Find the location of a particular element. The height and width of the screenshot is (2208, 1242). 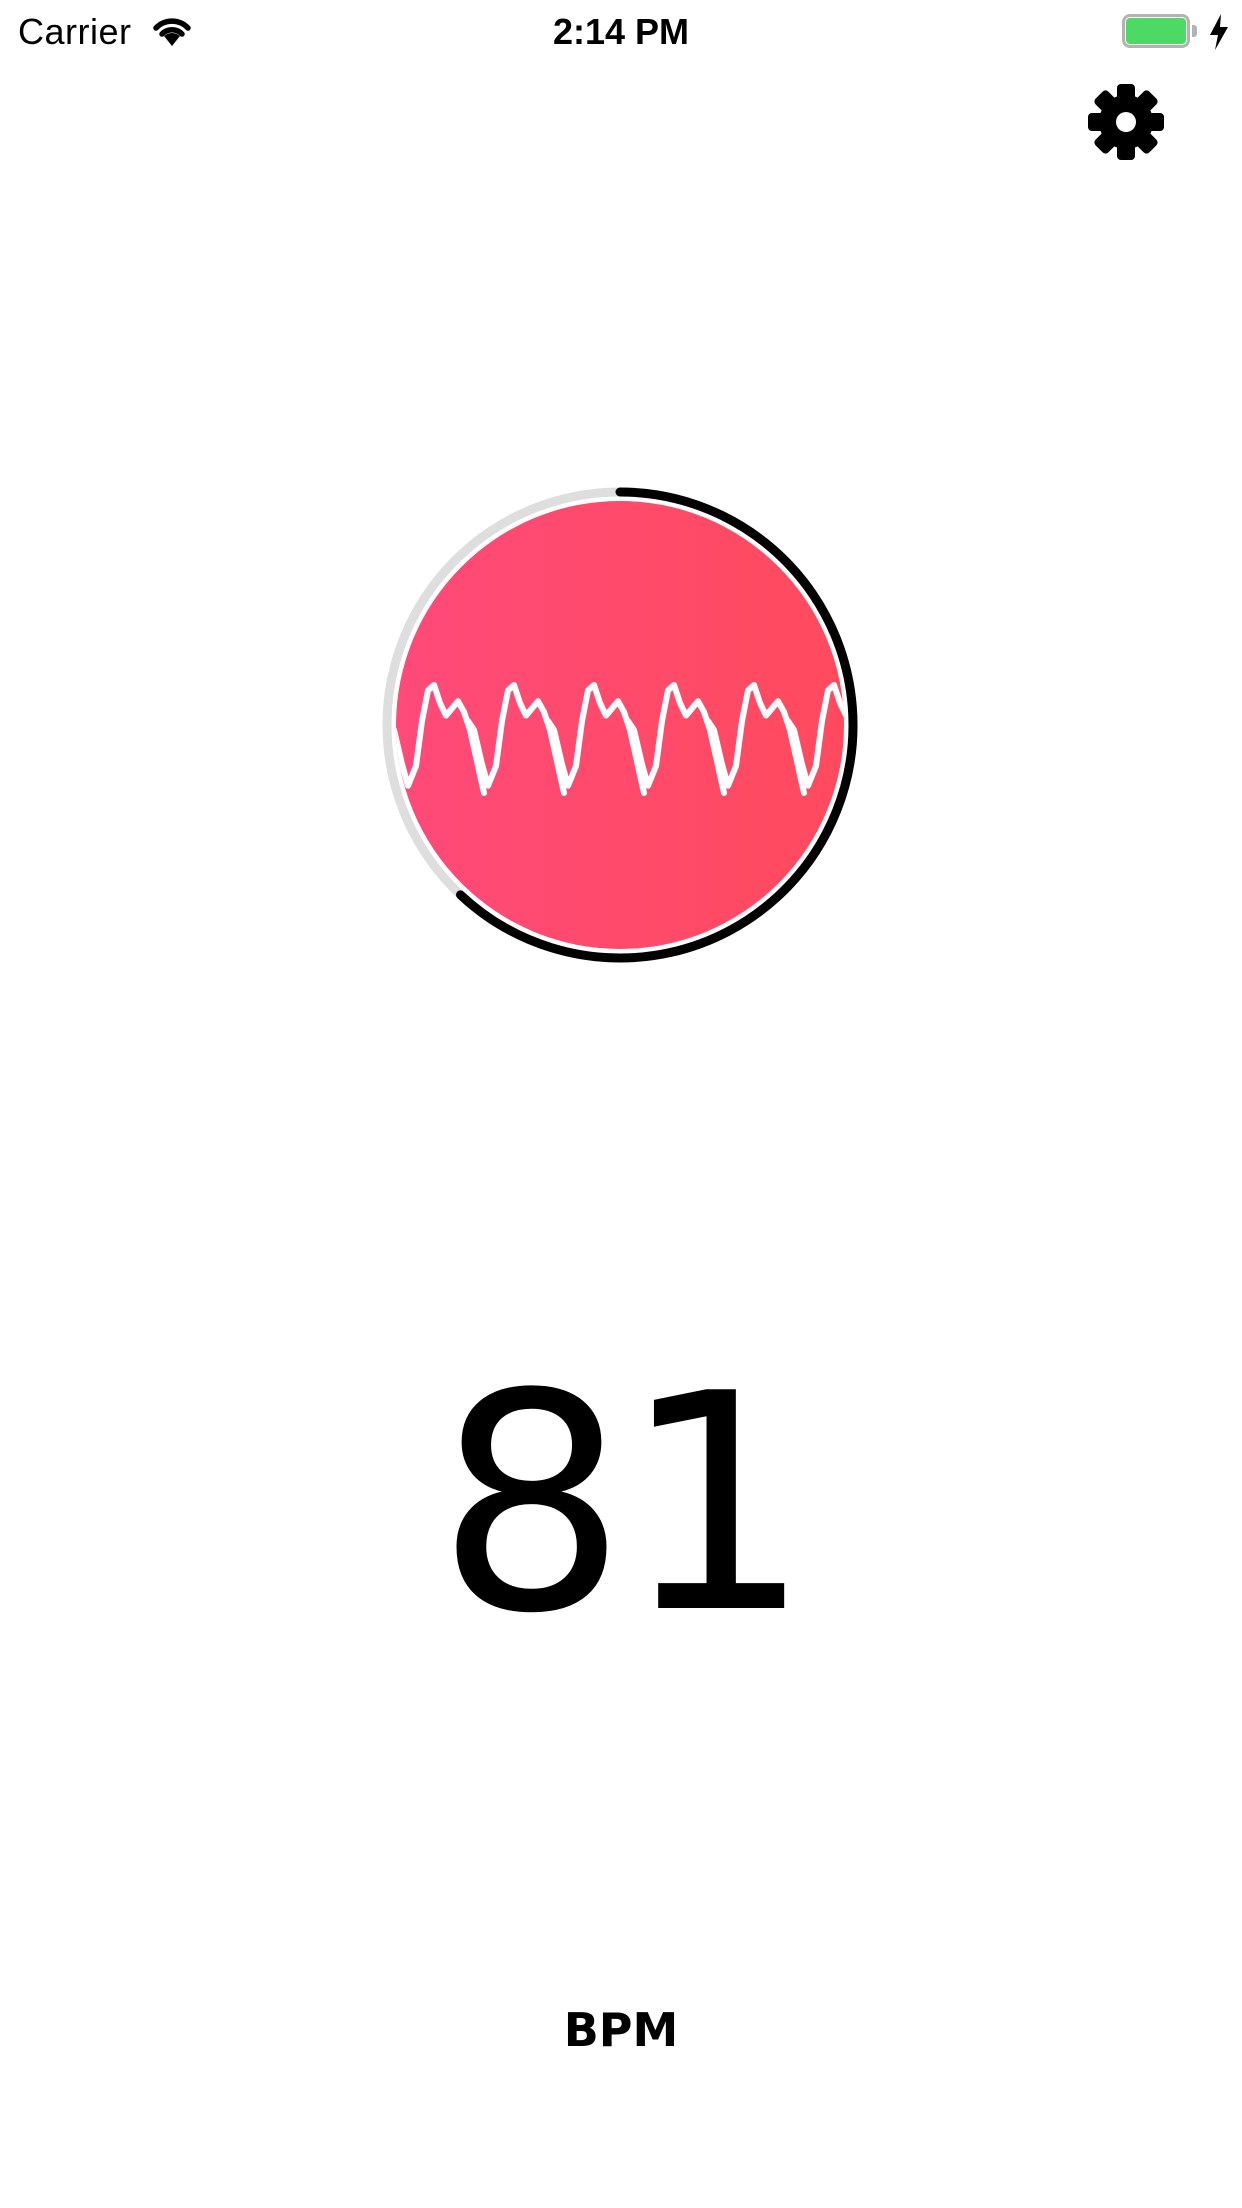

battery-icon is located at coordinates (1160, 32).